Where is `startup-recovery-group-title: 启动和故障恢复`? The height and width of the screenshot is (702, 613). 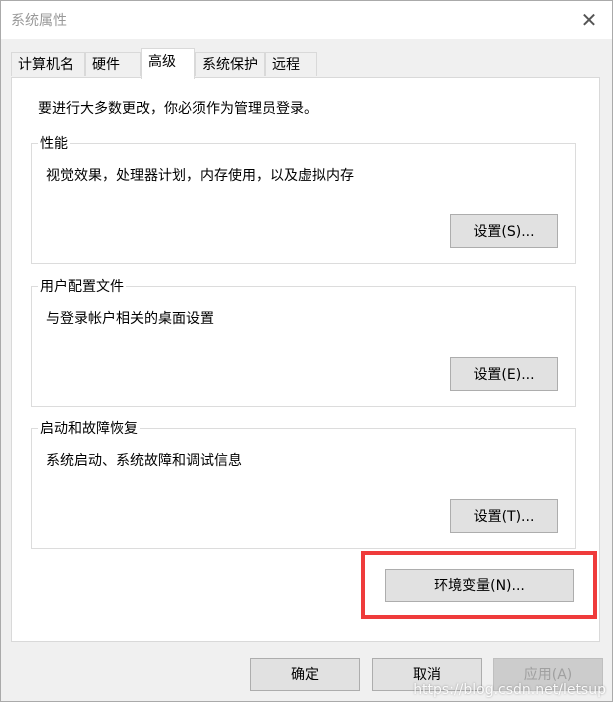
startup-recovery-group-title: 启动和故障恢复 is located at coordinates (89, 428).